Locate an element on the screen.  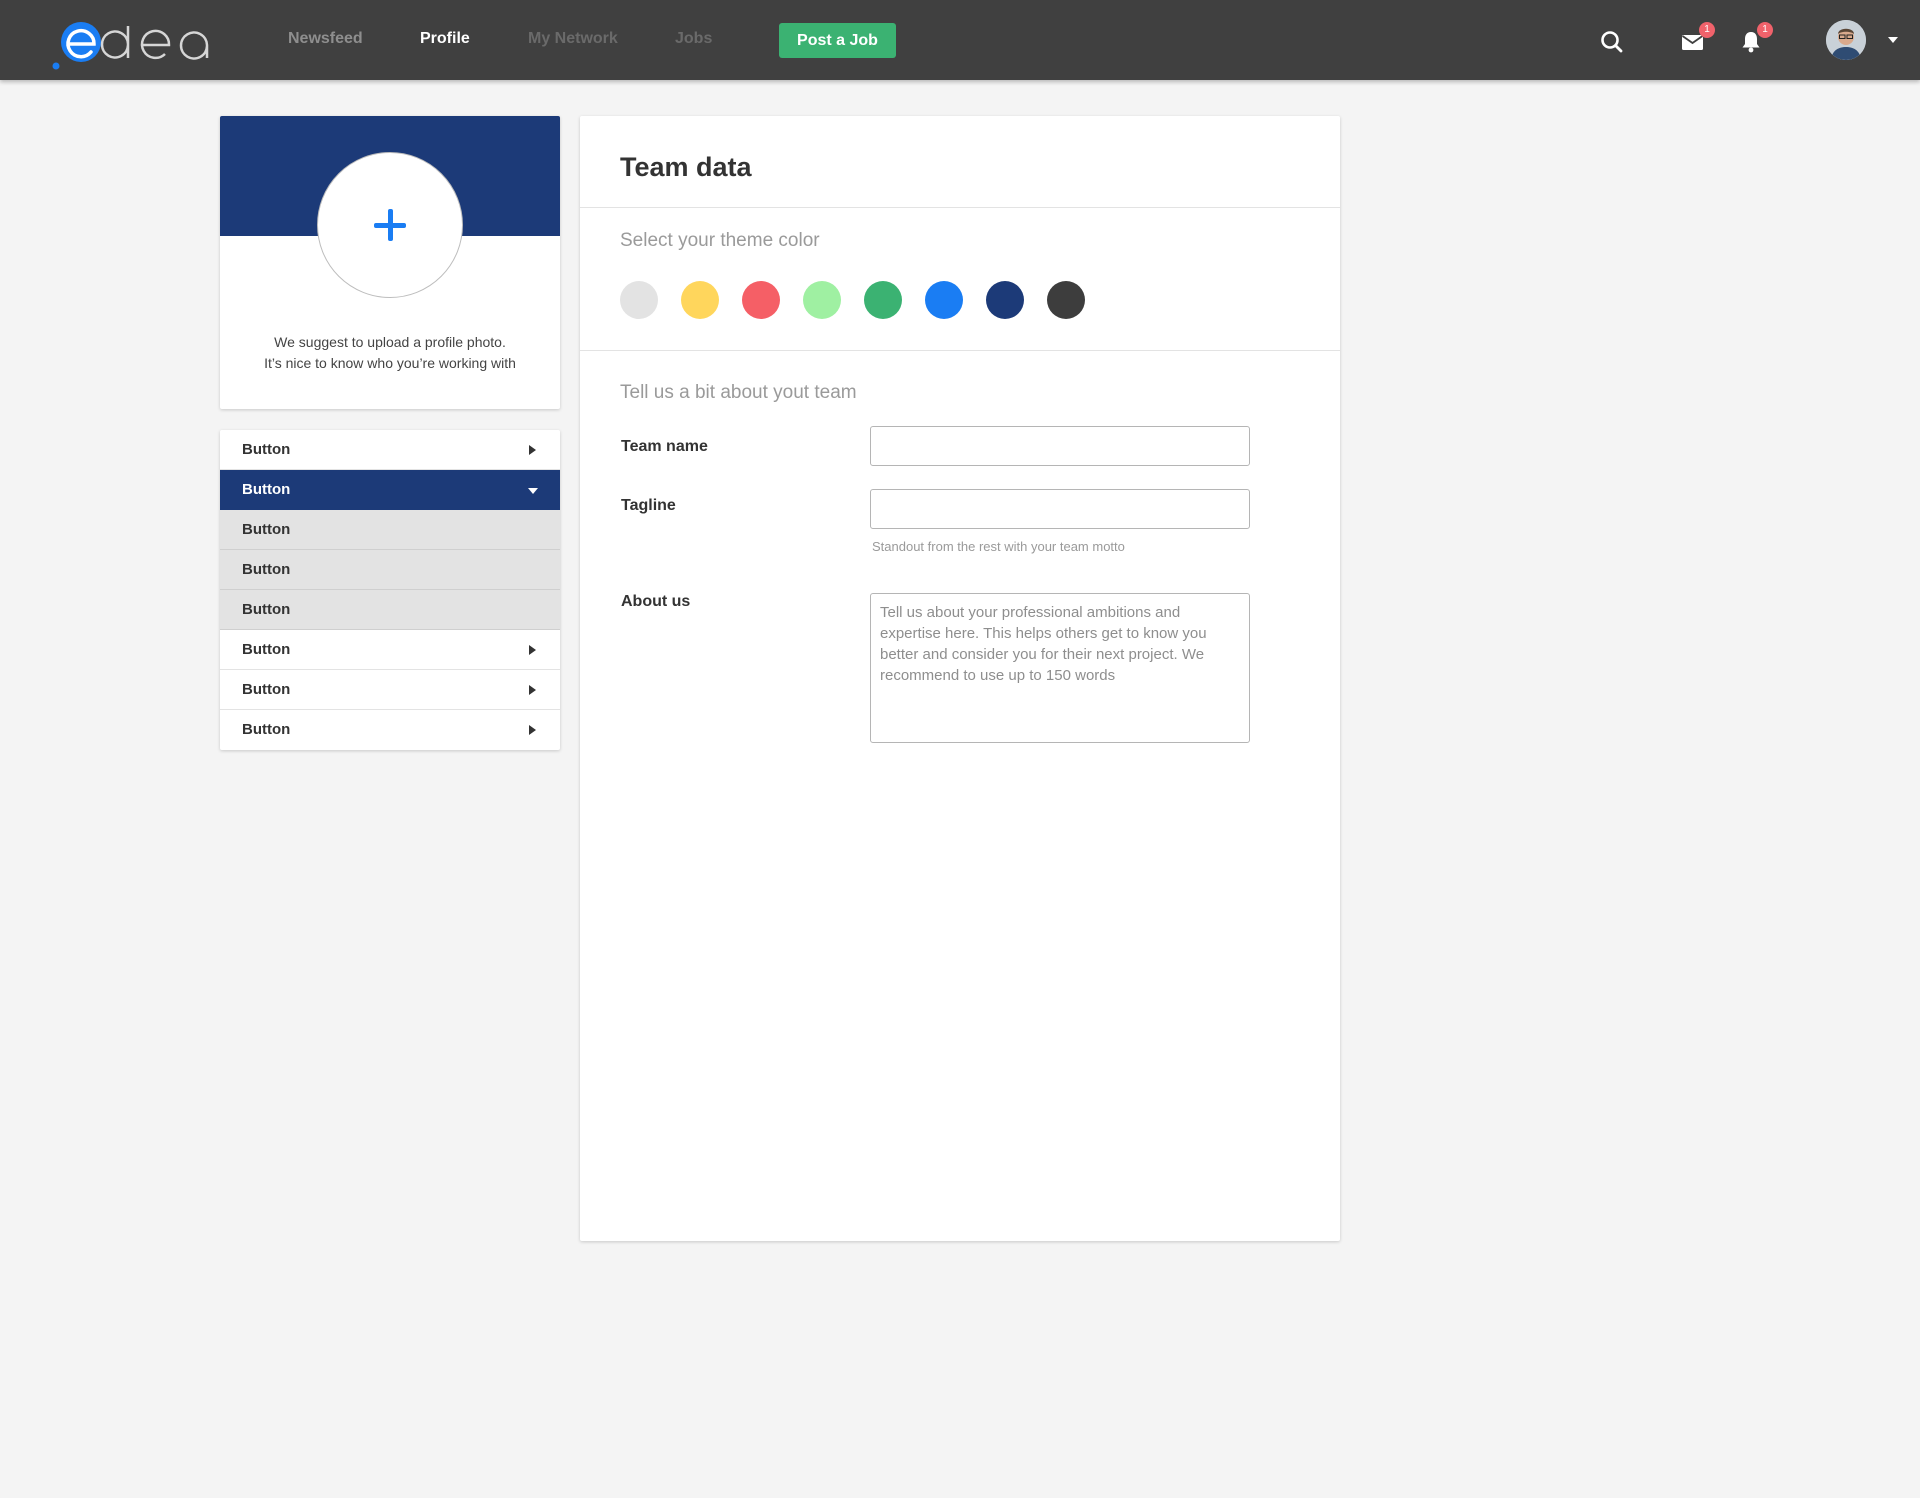
theme-swatch-blue is located at coordinates (944, 300).